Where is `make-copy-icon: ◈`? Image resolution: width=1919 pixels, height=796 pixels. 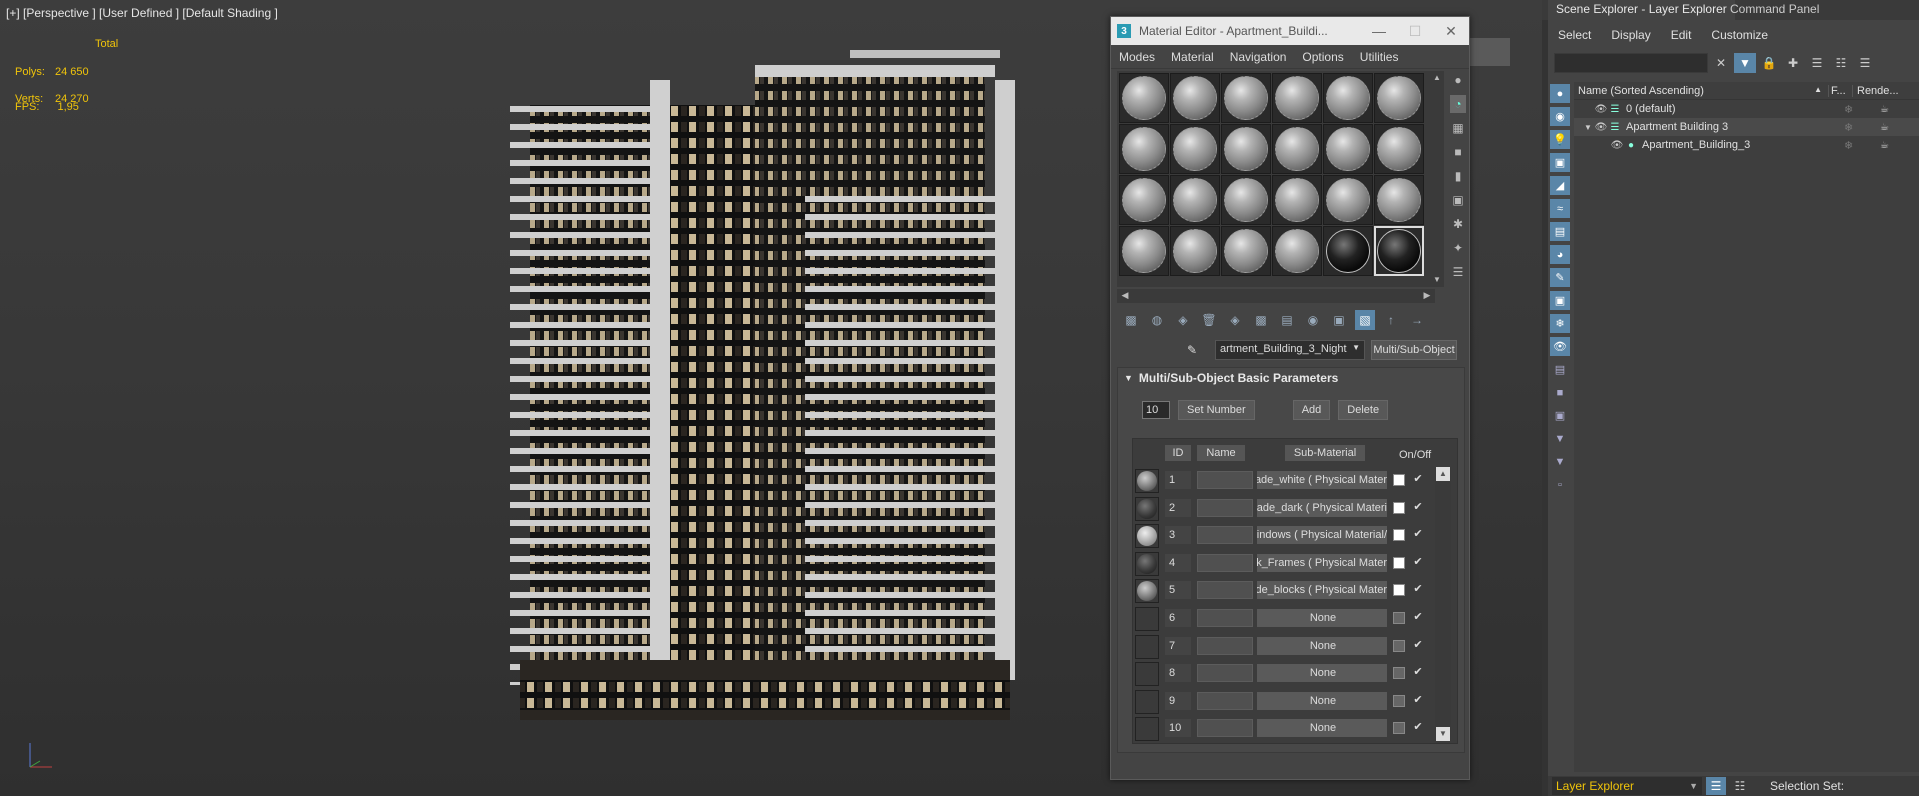
make-copy-icon: ◈ is located at coordinates (1235, 320).